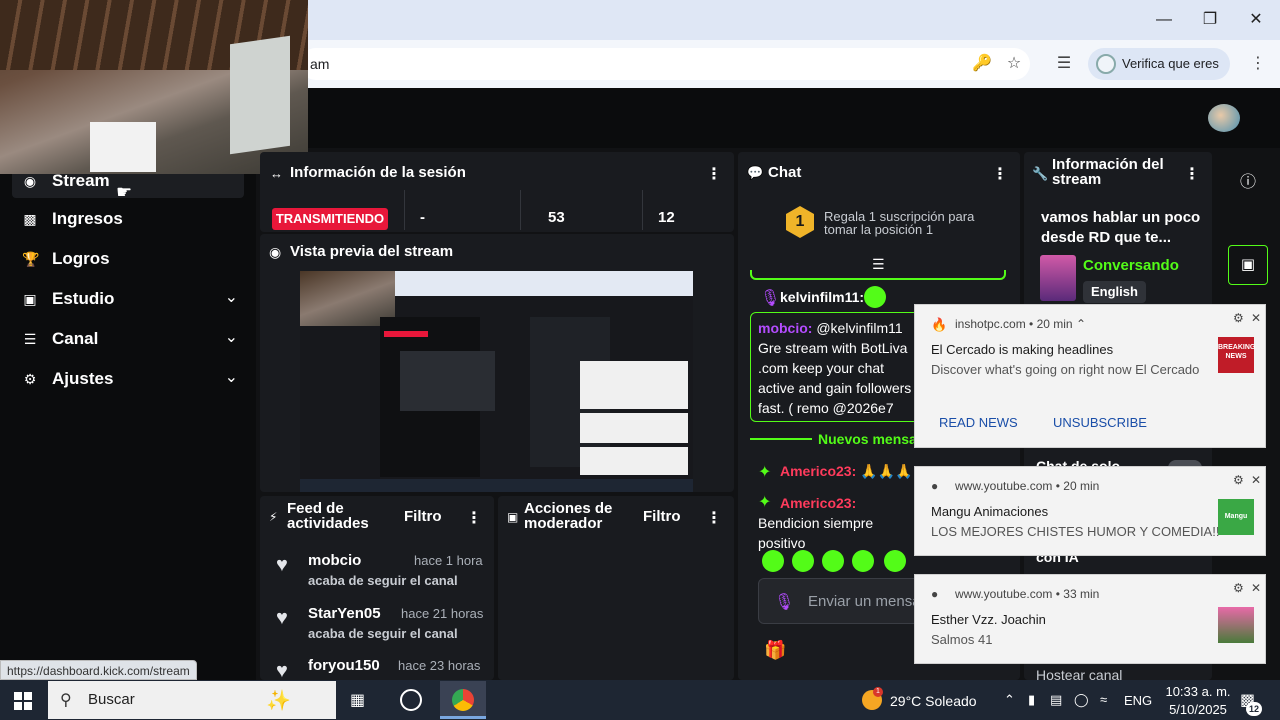  I want to click on chat-icon: 💬, so click(755, 172).